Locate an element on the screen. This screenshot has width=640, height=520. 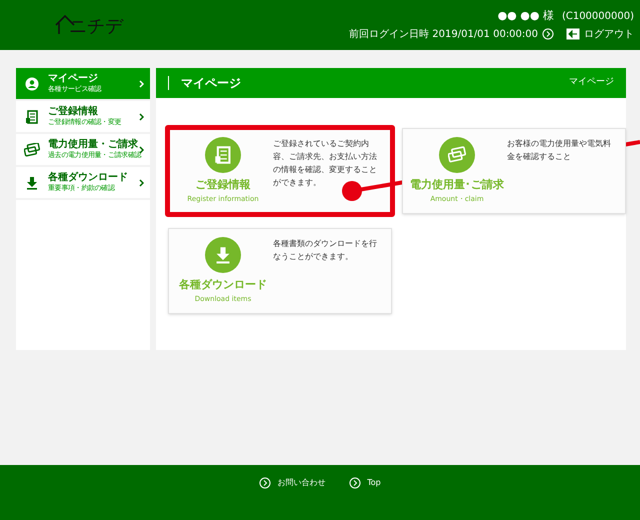
page-title: マイページ is located at coordinates (211, 83).